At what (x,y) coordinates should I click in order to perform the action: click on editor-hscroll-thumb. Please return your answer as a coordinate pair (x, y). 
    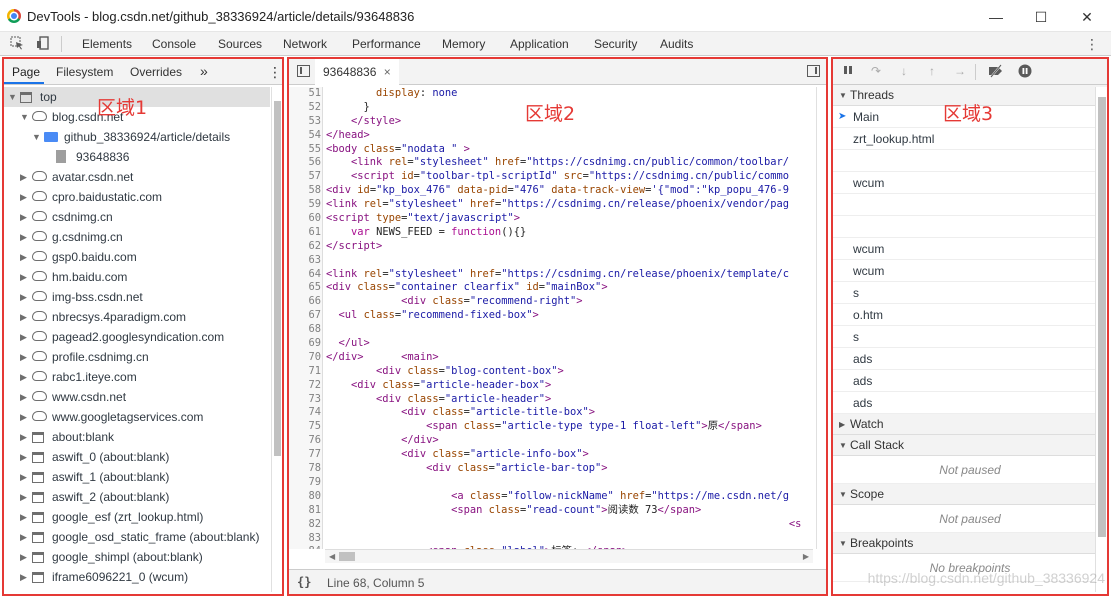
    Looking at the image, I should click on (347, 556).